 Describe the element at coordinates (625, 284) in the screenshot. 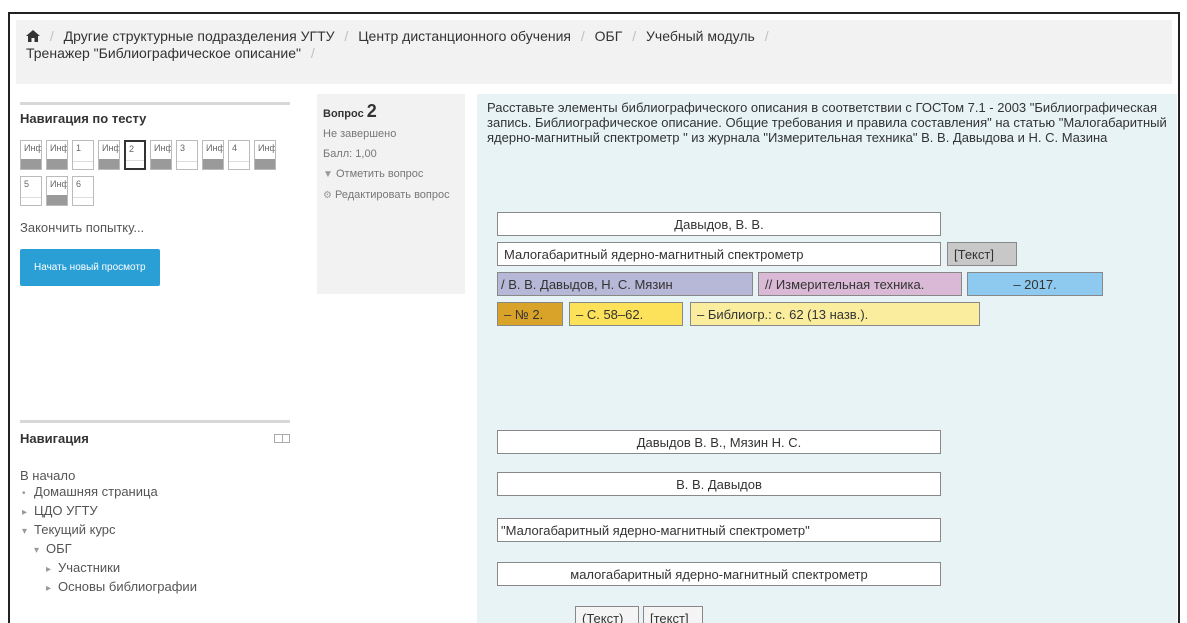

I see `placed-item: / В. В. Давыдов, Н. С. Мязин` at that location.